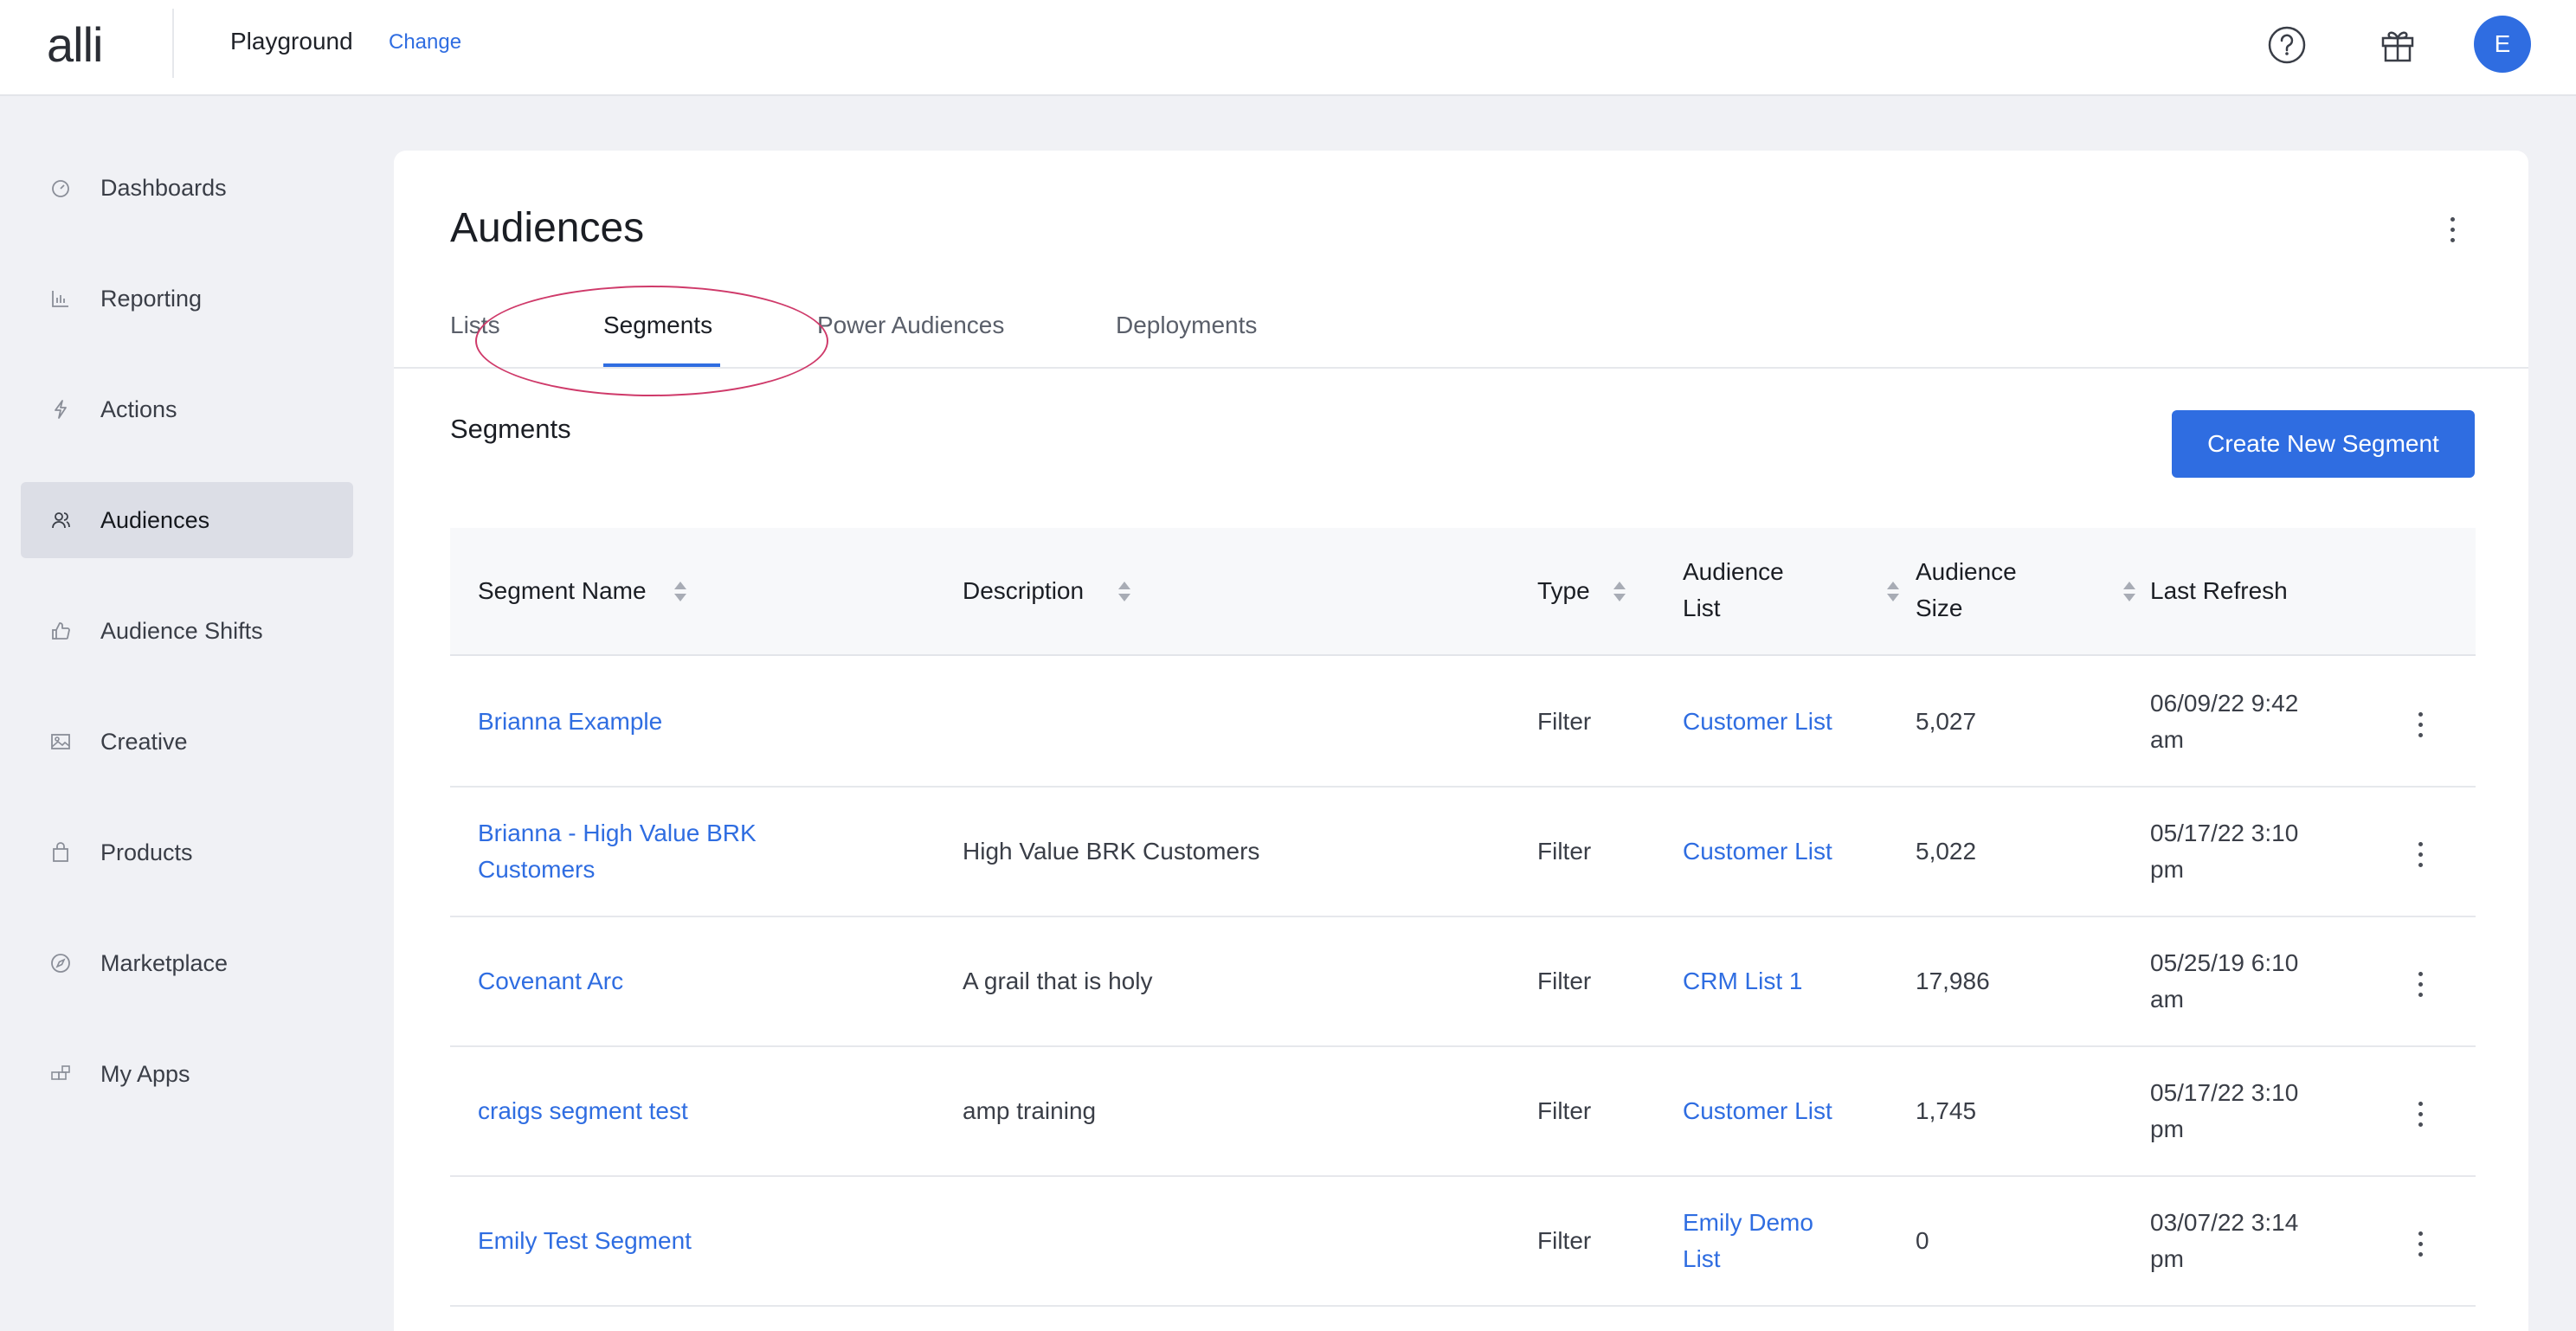 This screenshot has height=1331, width=2576. What do you see at coordinates (75, 45) in the screenshot?
I see `alli-logo: alli` at bounding box center [75, 45].